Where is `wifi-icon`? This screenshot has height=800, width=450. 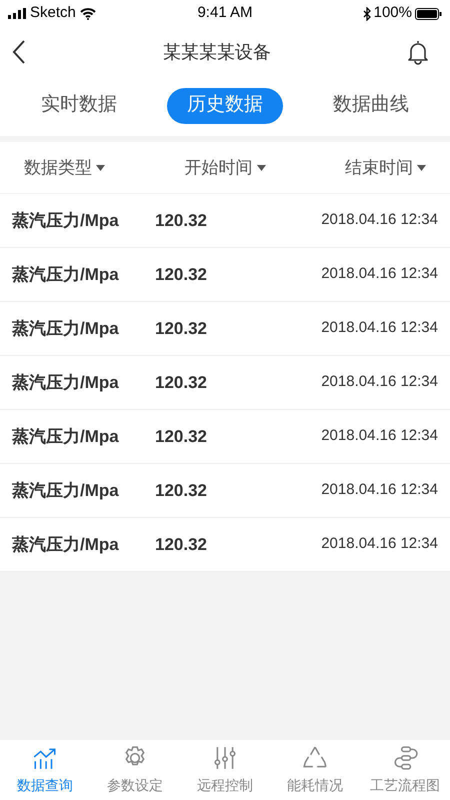 wifi-icon is located at coordinates (88, 14).